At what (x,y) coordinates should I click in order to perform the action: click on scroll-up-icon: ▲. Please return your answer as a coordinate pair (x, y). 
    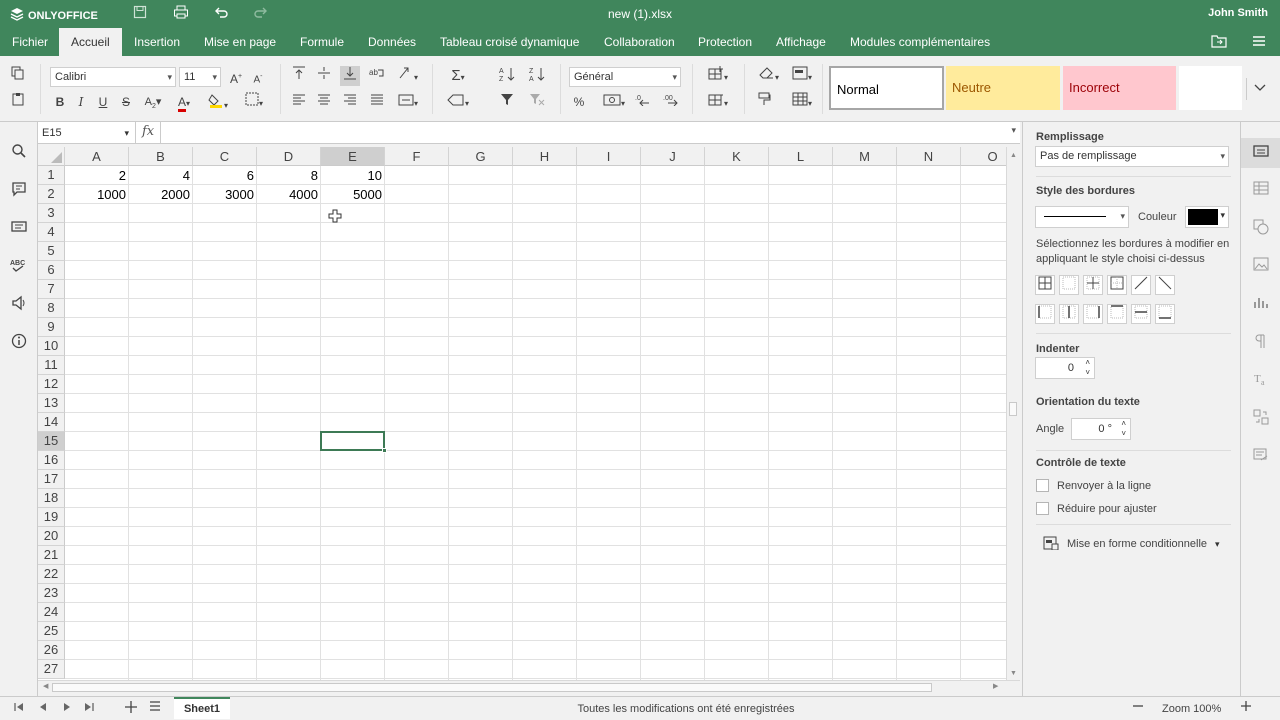
    Looking at the image, I should click on (1013, 155).